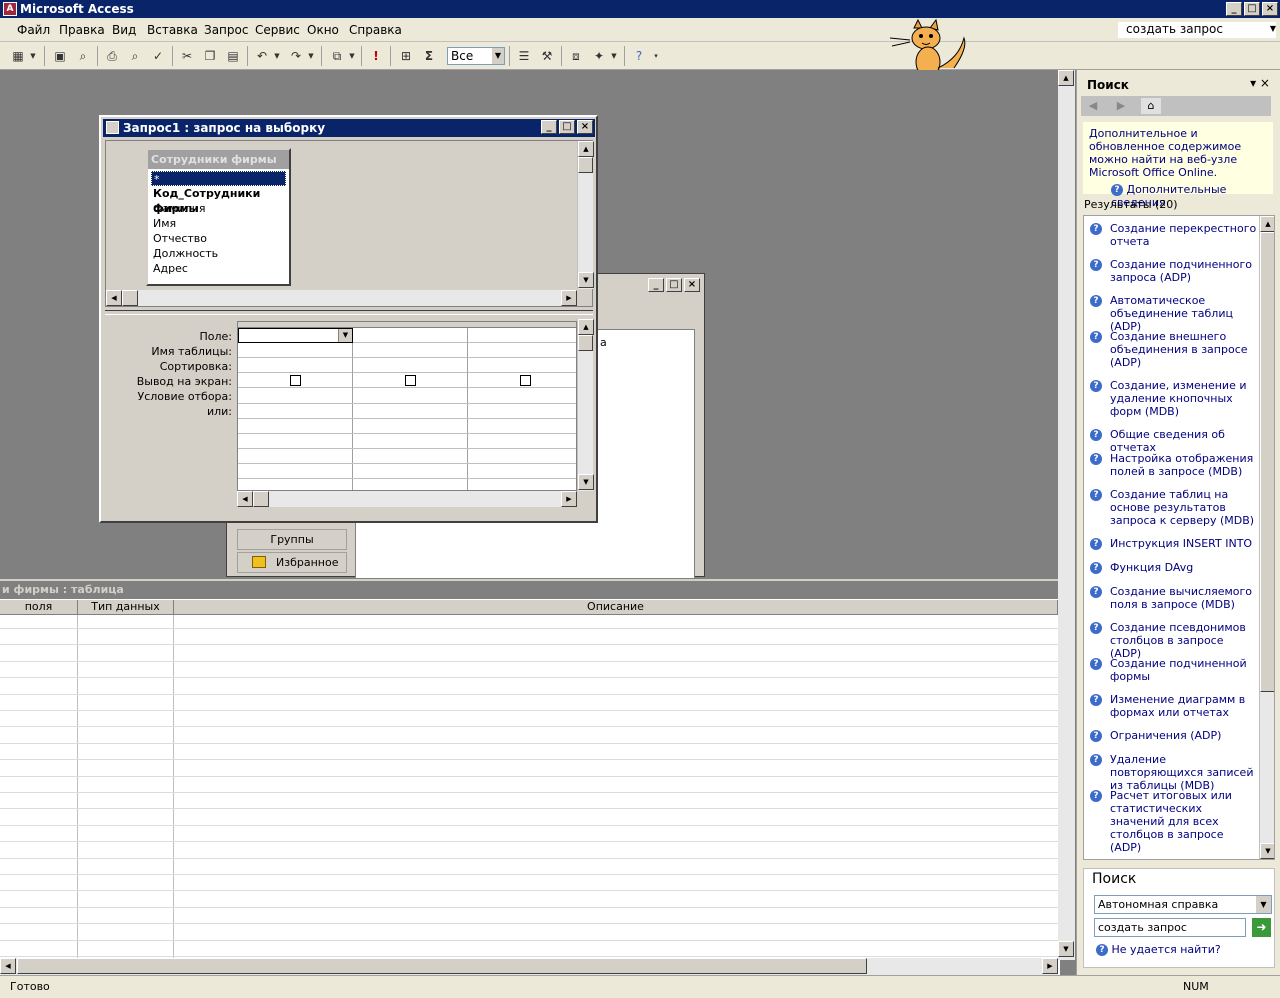 This screenshot has width=1280, height=998. What do you see at coordinates (639, 56) in the screenshot?
I see `help-icon: ?` at bounding box center [639, 56].